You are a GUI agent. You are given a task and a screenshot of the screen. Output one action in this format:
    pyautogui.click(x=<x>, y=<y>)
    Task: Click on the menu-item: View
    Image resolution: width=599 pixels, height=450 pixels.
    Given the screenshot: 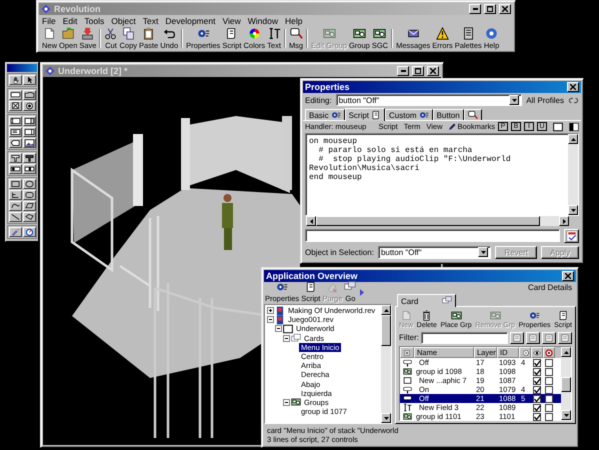 What is the action you would take?
    pyautogui.click(x=231, y=20)
    